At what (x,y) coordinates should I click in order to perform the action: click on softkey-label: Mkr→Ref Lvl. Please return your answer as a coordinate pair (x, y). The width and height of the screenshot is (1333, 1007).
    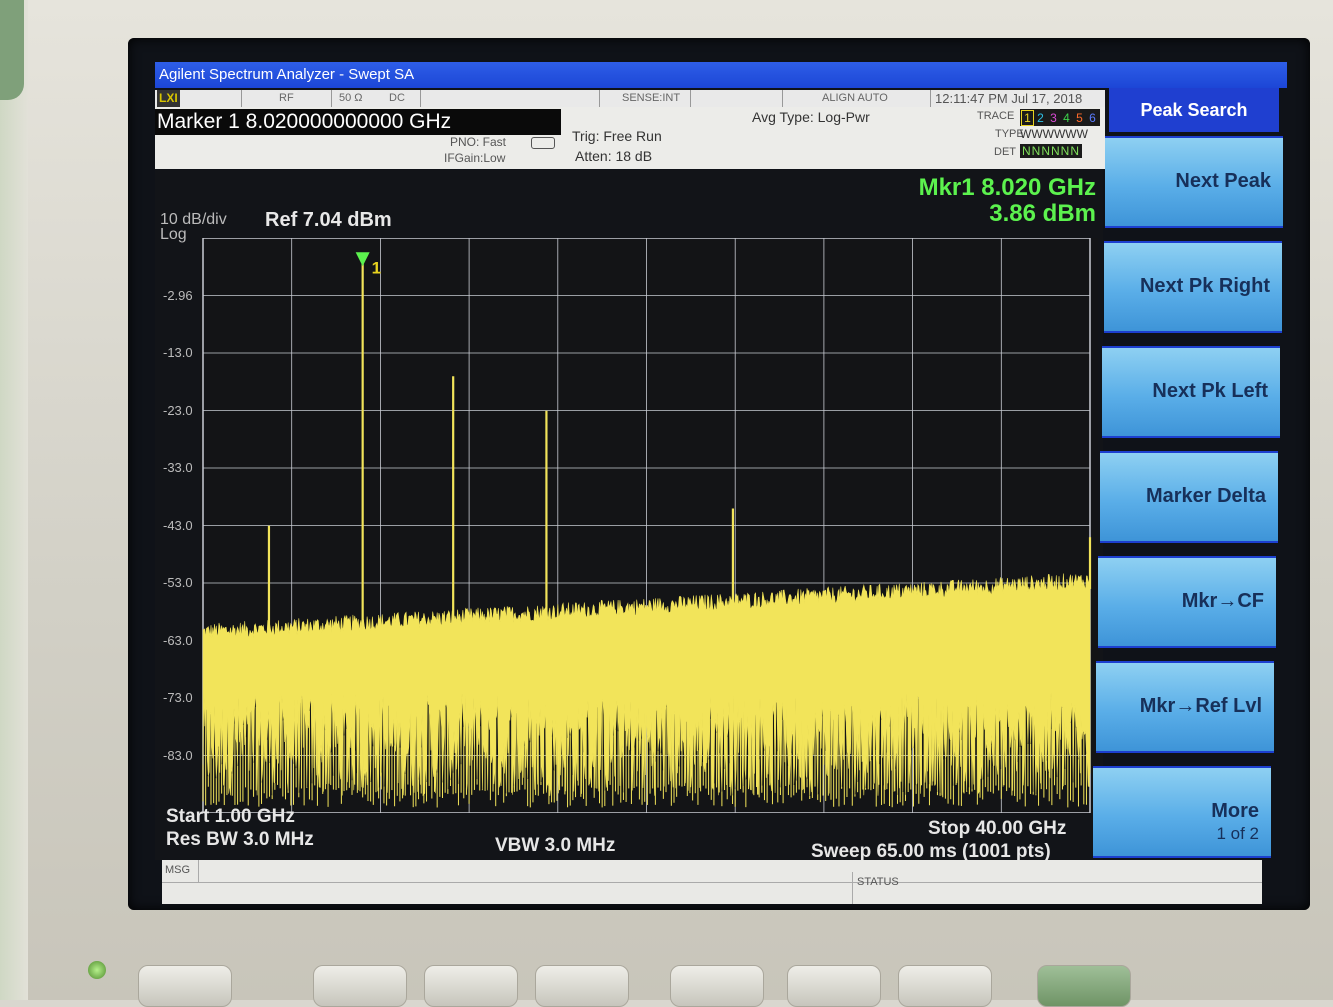
    Looking at the image, I should click on (1200, 706).